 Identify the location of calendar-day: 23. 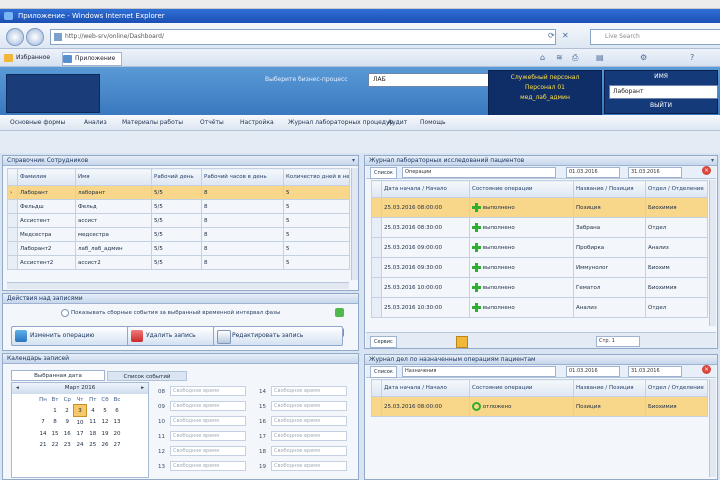
(67, 444).